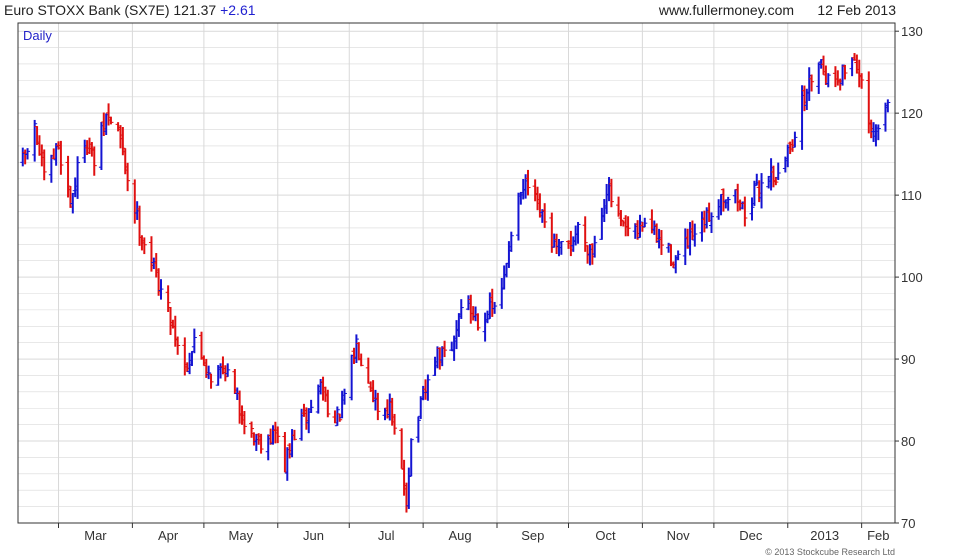 The height and width of the screenshot is (560, 980). I want to click on x-tick-label: Apr, so click(168, 535).